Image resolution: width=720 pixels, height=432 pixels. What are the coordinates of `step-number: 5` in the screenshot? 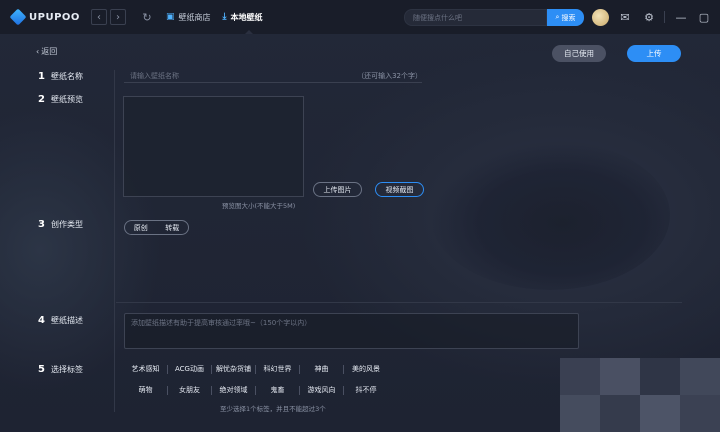 It's located at (41, 369).